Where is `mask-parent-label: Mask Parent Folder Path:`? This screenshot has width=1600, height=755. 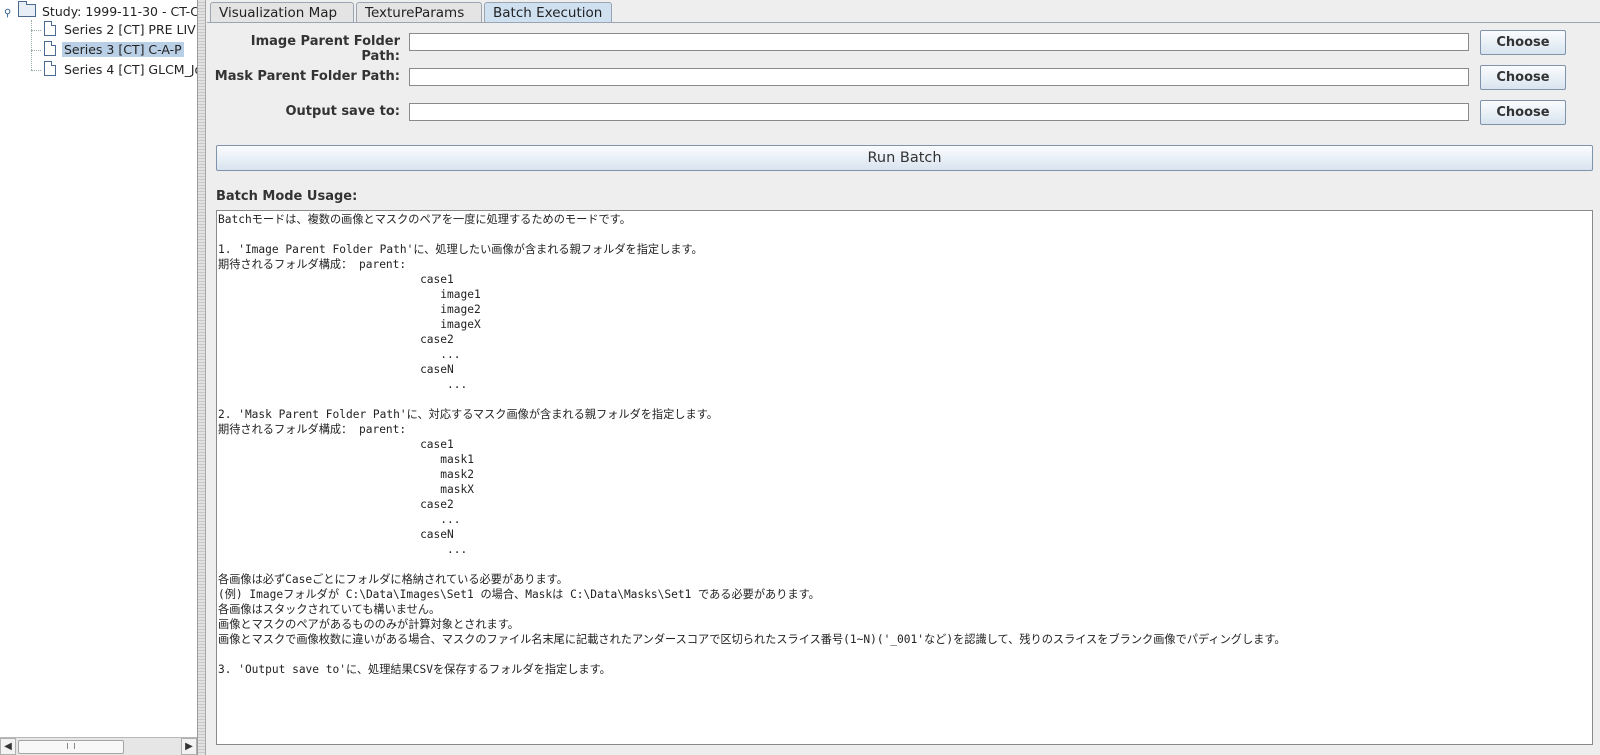 mask-parent-label: Mask Parent Folder Path: is located at coordinates (307, 76).